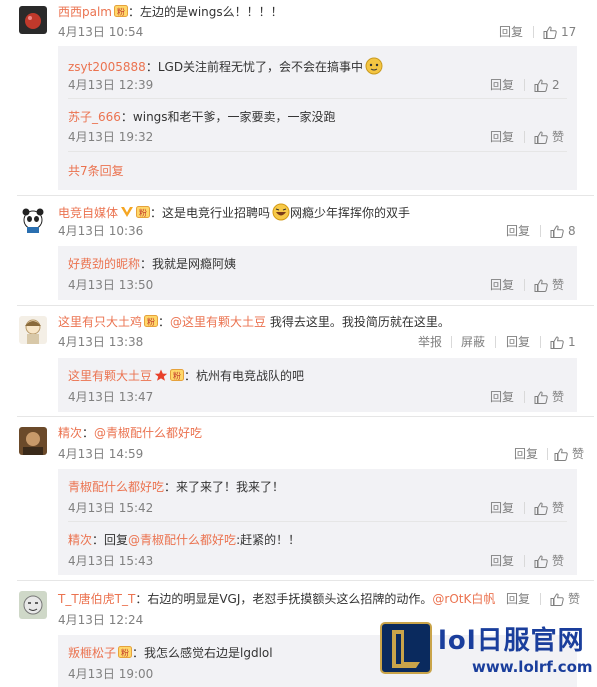  Describe the element at coordinates (473, 342) in the screenshot. I see `block-button: 屏蔽` at that location.